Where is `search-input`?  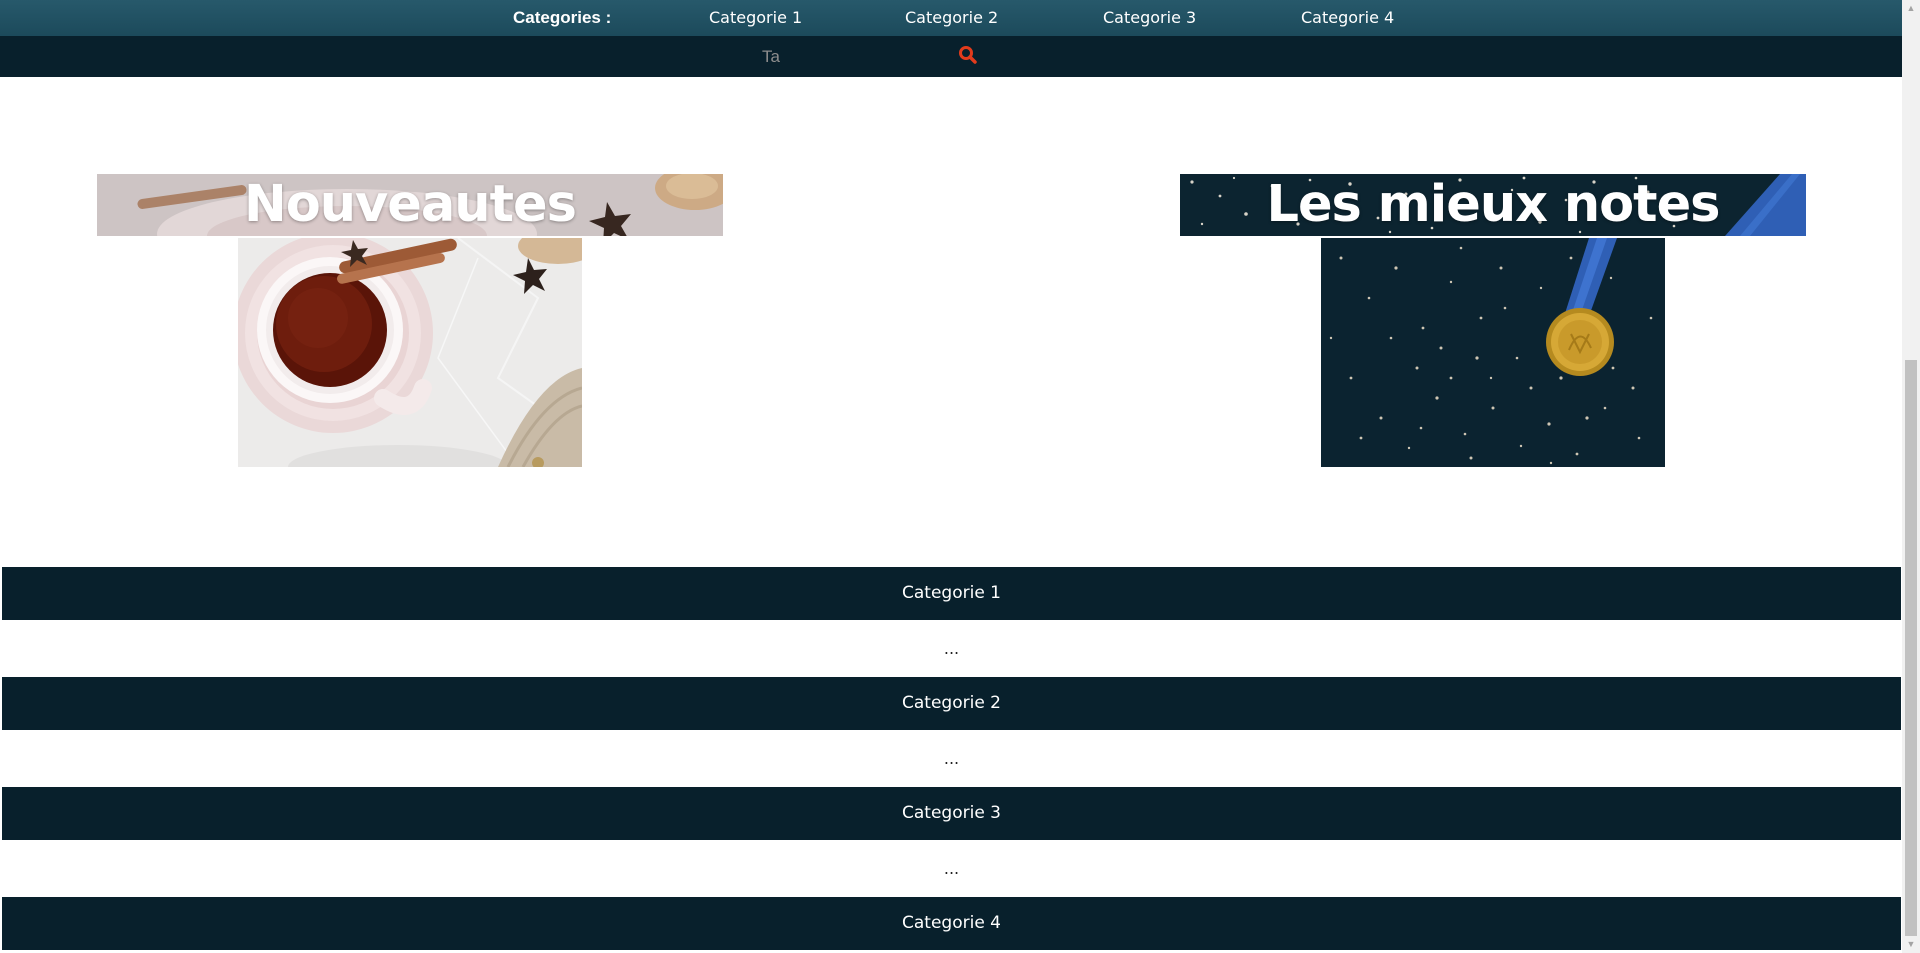 search-input is located at coordinates (857, 57).